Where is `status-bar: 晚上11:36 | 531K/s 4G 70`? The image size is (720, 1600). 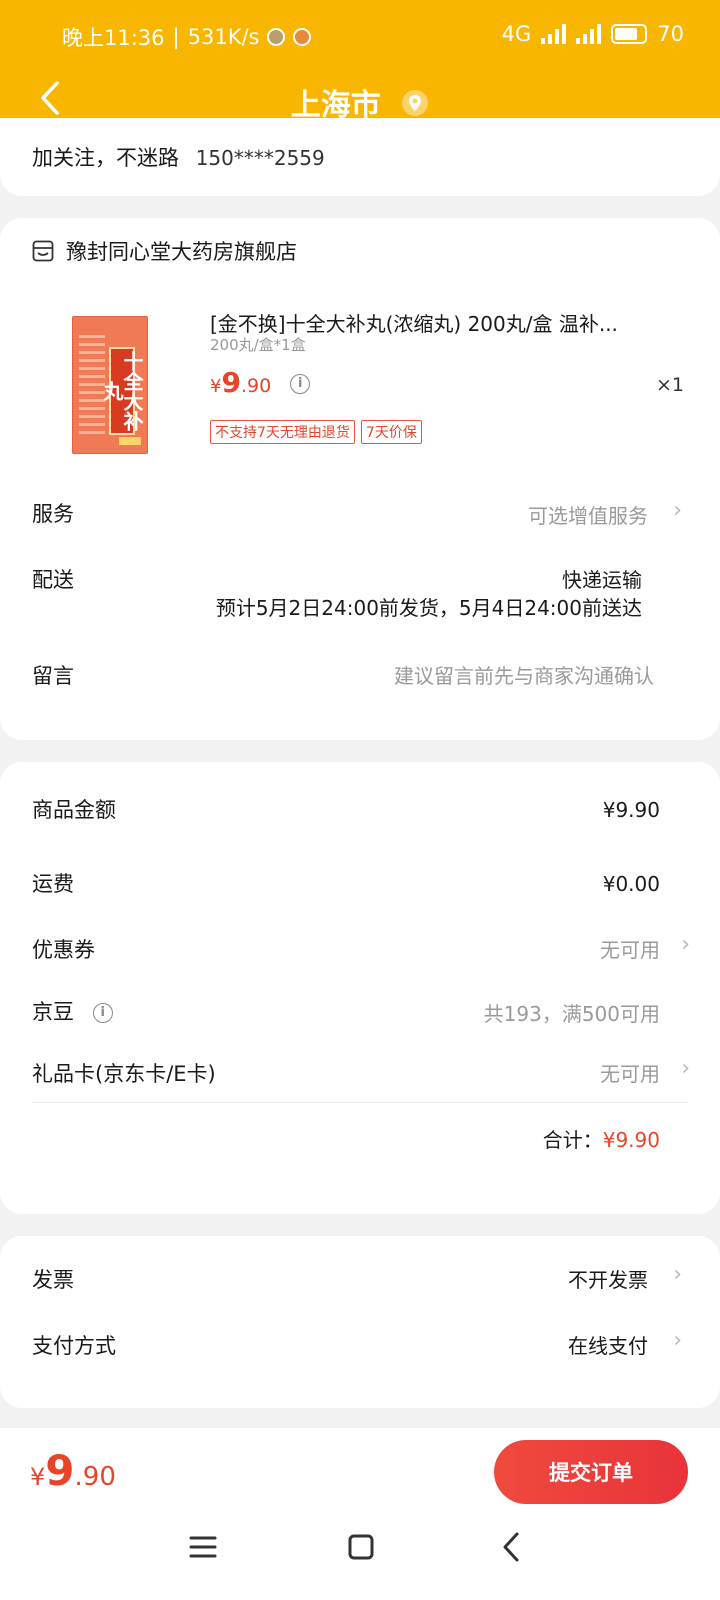 status-bar: 晚上11:36 | 531K/s 4G 70 is located at coordinates (373, 36).